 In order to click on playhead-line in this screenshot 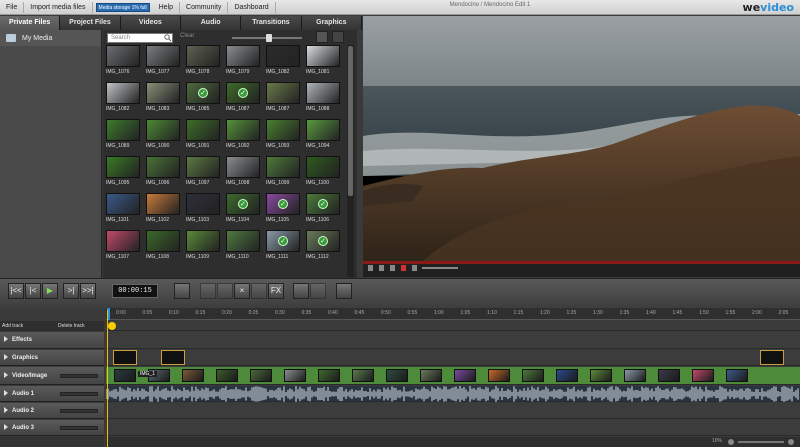, I will do `click(107, 378)`.